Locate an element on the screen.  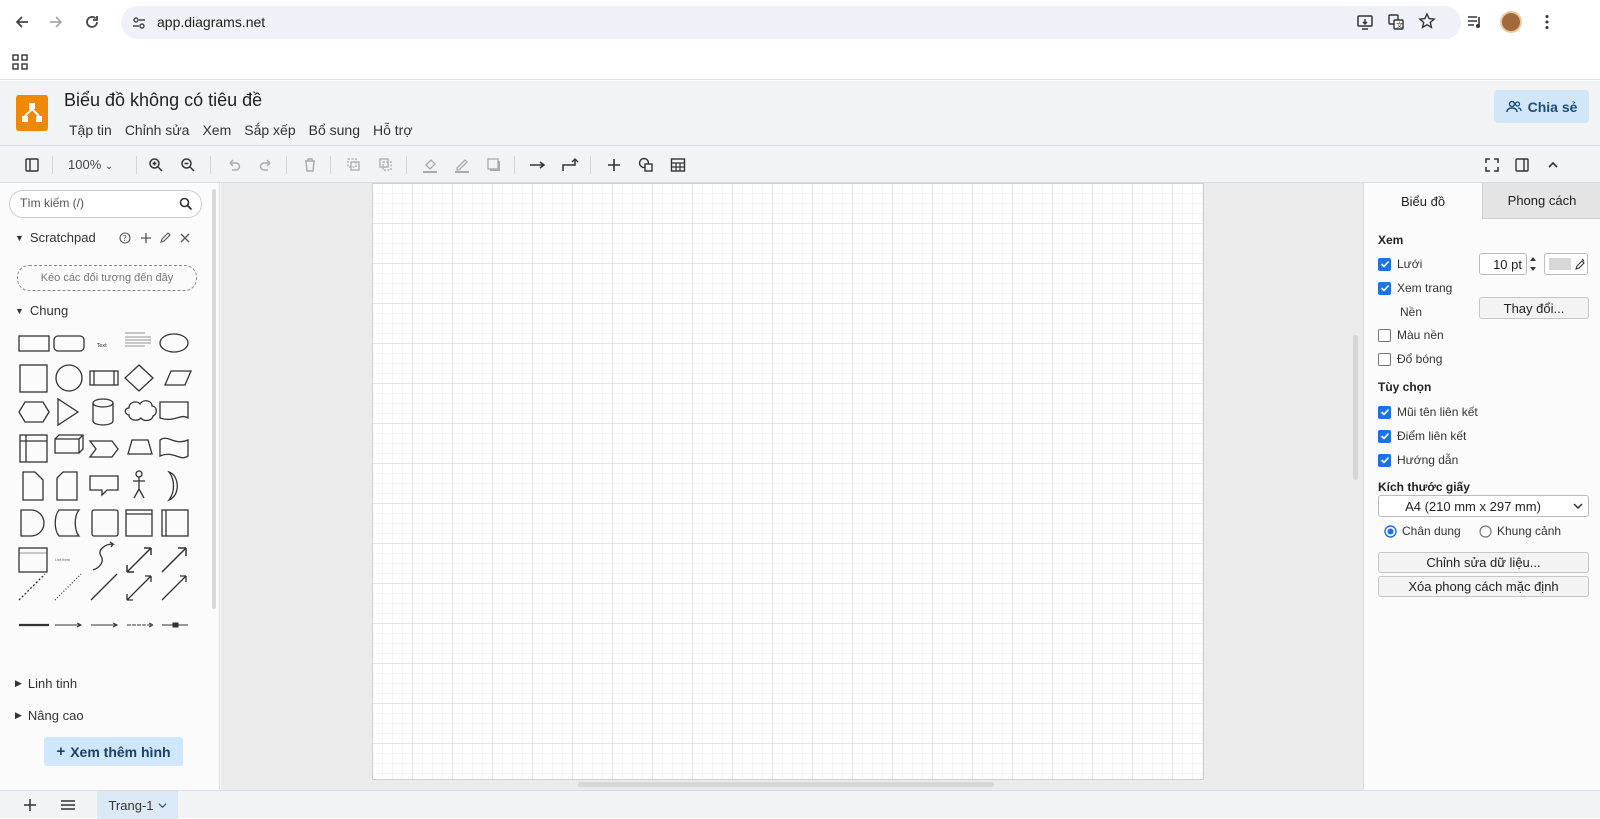
to-back-icon is located at coordinates (386, 165).